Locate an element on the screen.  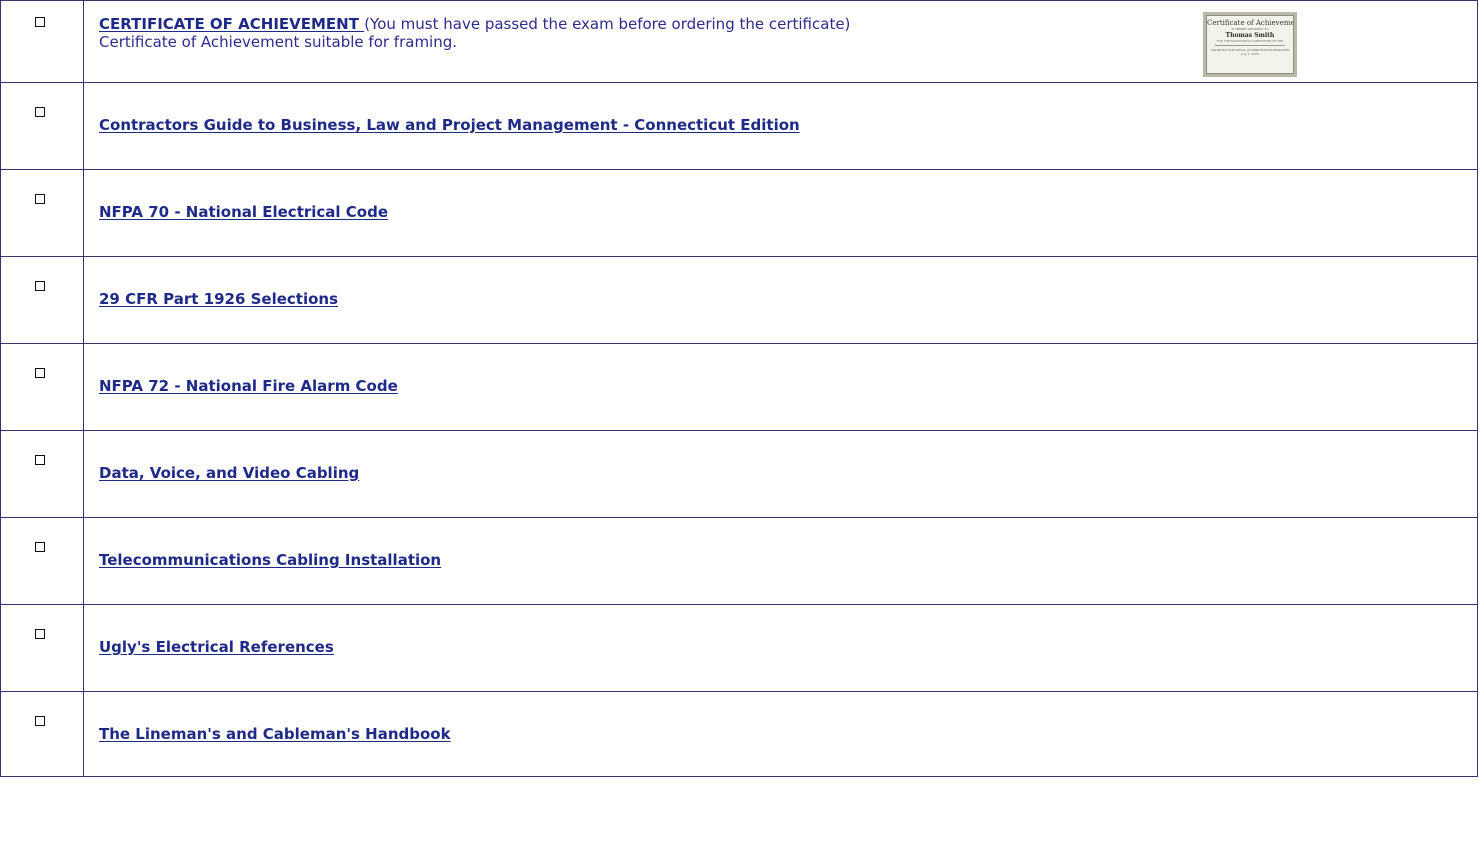
certificate-divider is located at coordinates (1250, 45).